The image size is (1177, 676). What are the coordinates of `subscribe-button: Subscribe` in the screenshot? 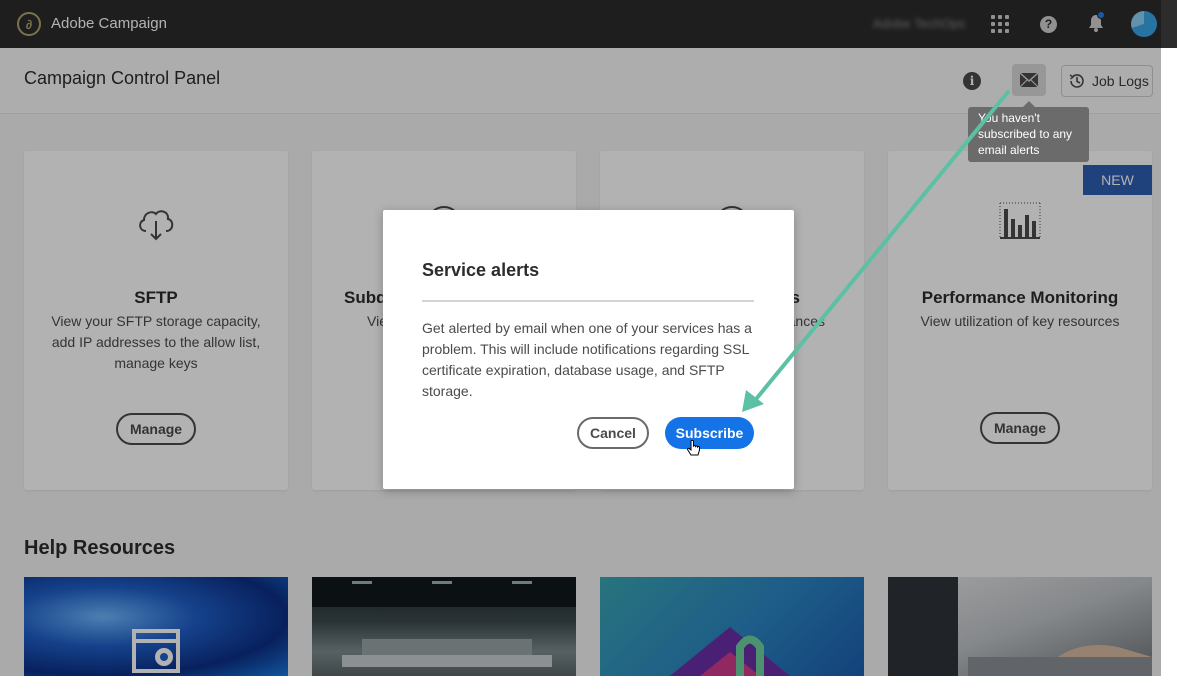 It's located at (709, 433).